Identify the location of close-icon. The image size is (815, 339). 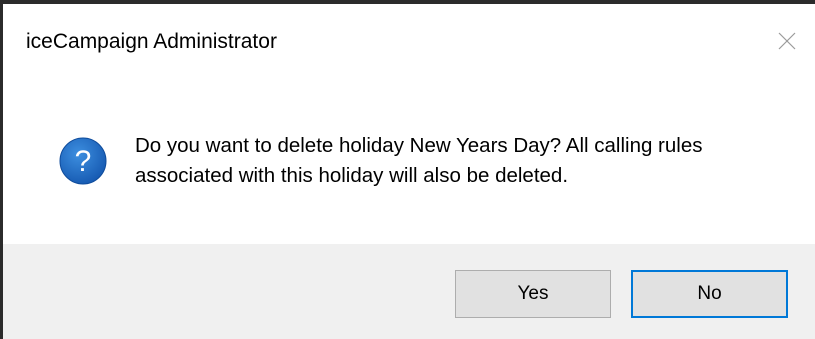
(787, 41).